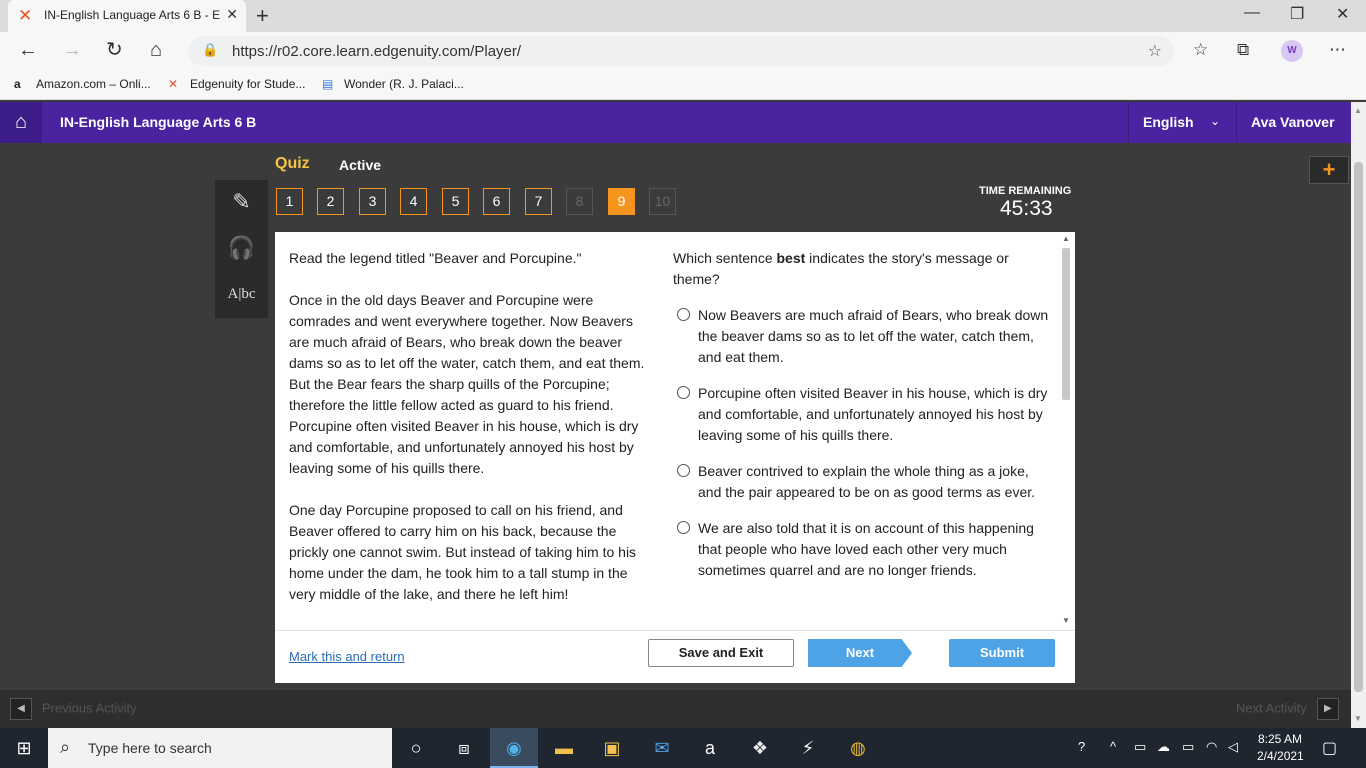  Describe the element at coordinates (156, 50) in the screenshot. I see `home-icon: ⌂` at that location.